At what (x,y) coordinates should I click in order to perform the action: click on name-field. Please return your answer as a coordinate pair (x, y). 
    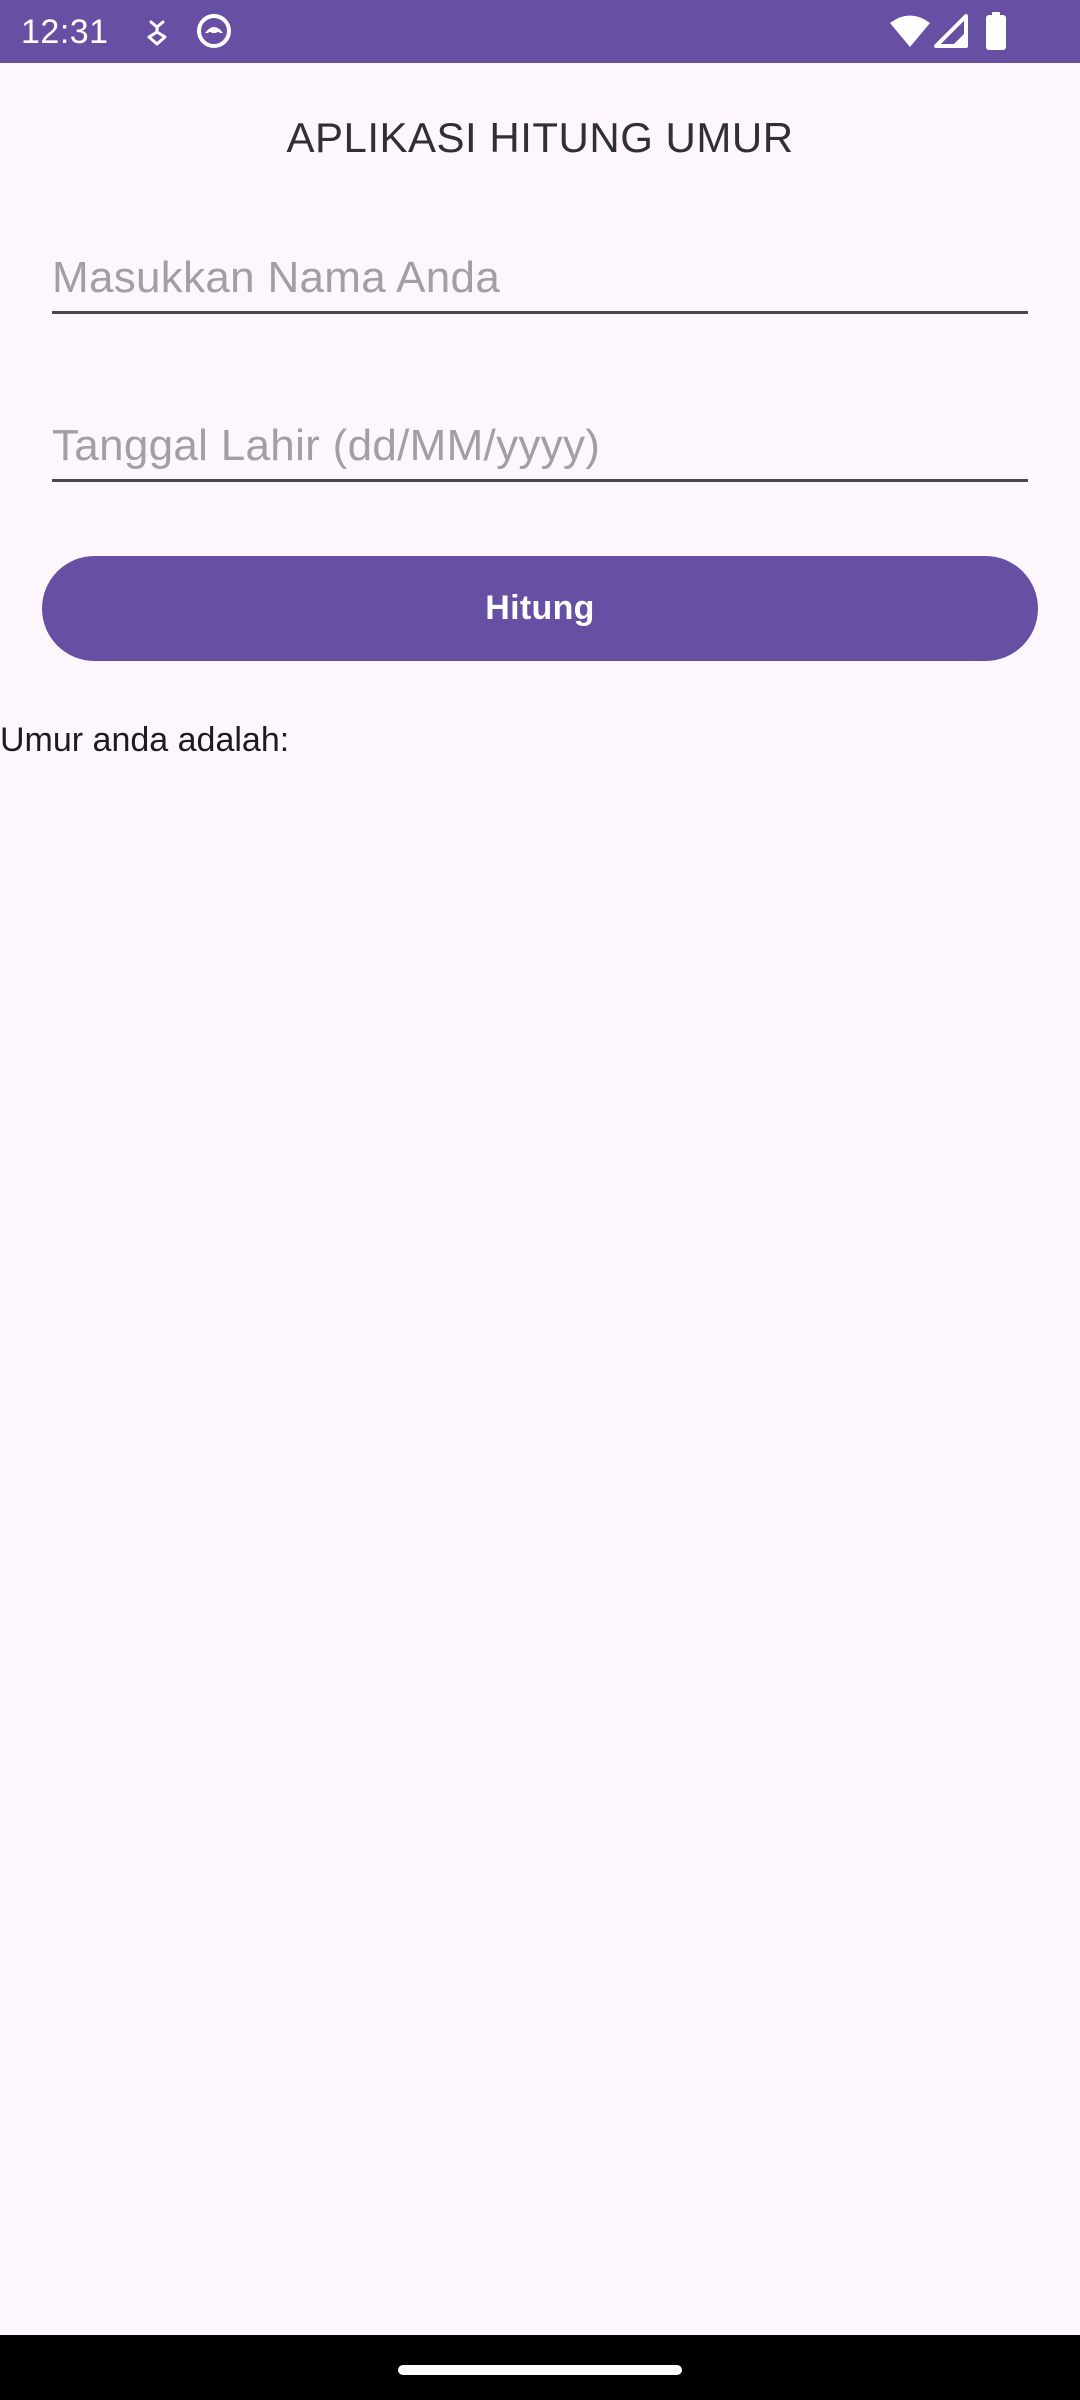
    Looking at the image, I should click on (540, 279).